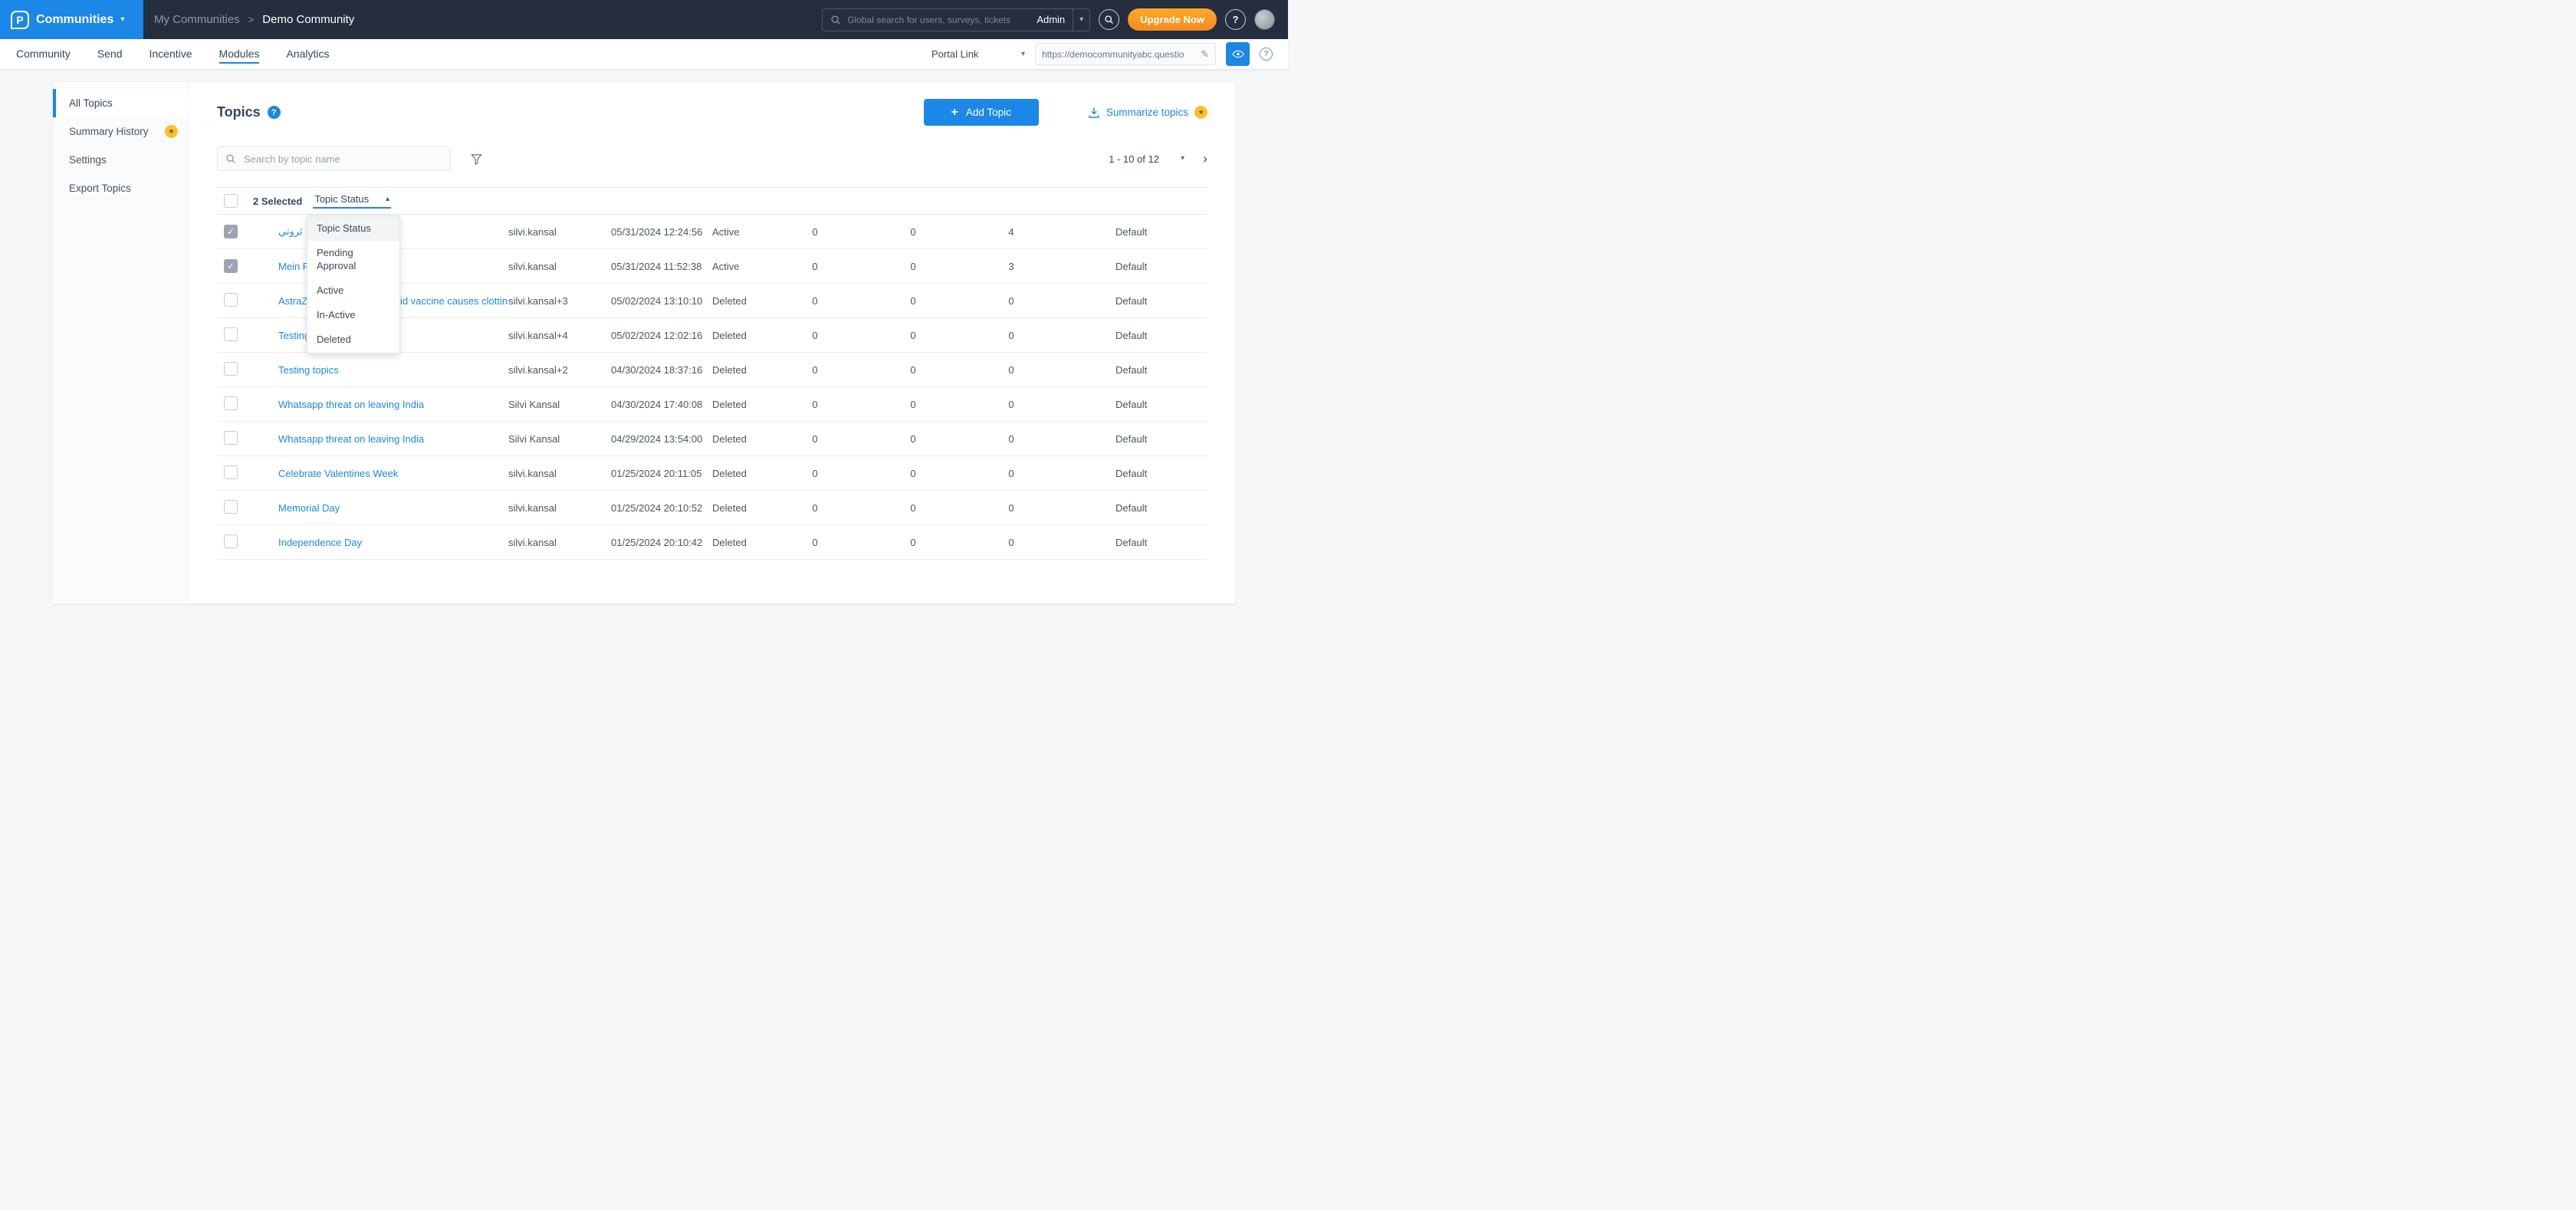  Describe the element at coordinates (100, 188) in the screenshot. I see `sidebar-item-label: Export Topics` at that location.